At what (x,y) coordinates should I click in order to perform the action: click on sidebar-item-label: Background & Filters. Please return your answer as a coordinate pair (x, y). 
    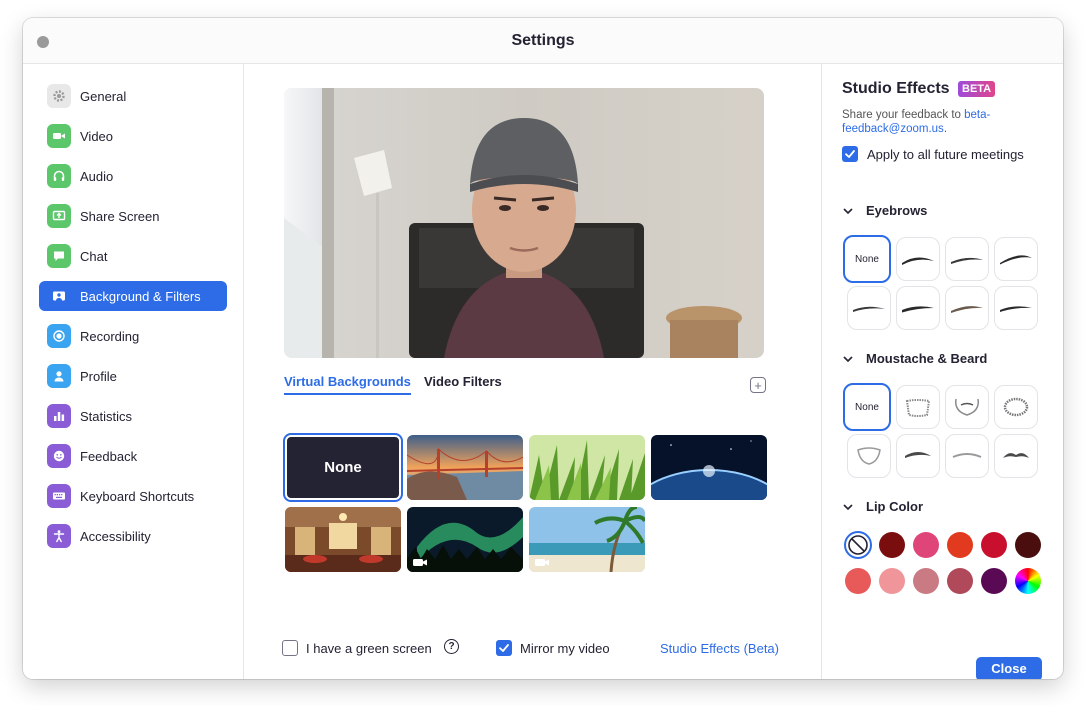
    Looking at the image, I should click on (140, 296).